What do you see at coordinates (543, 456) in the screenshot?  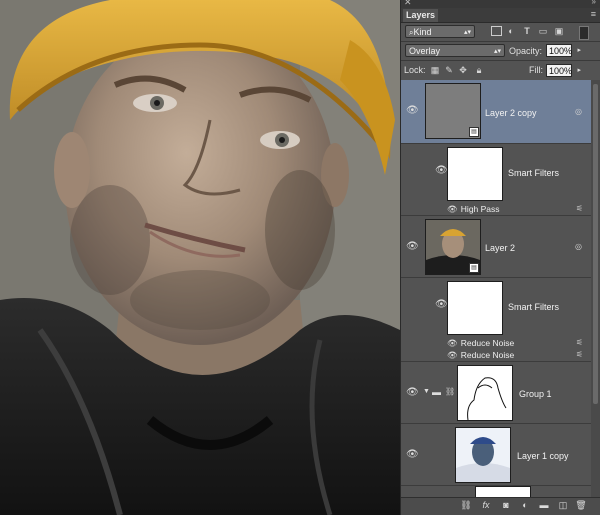 I see `layer-name: Layer 1 copy` at bounding box center [543, 456].